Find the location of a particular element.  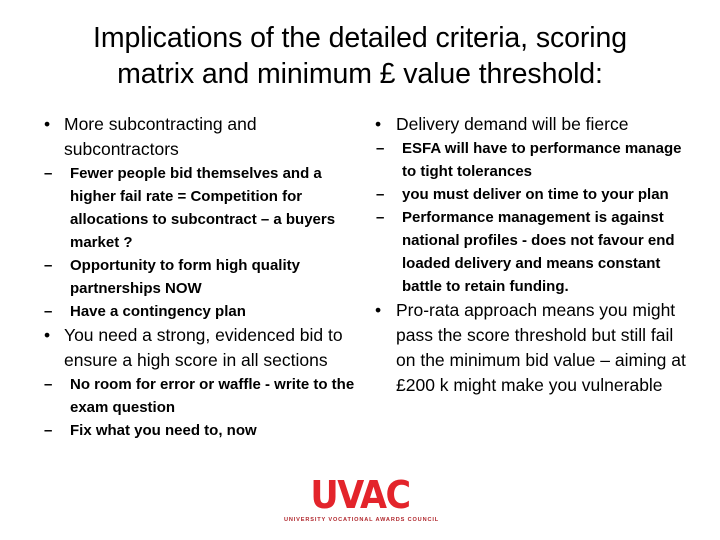

sub-list-item-label: Have a contingency plan is located at coordinates (158, 311).